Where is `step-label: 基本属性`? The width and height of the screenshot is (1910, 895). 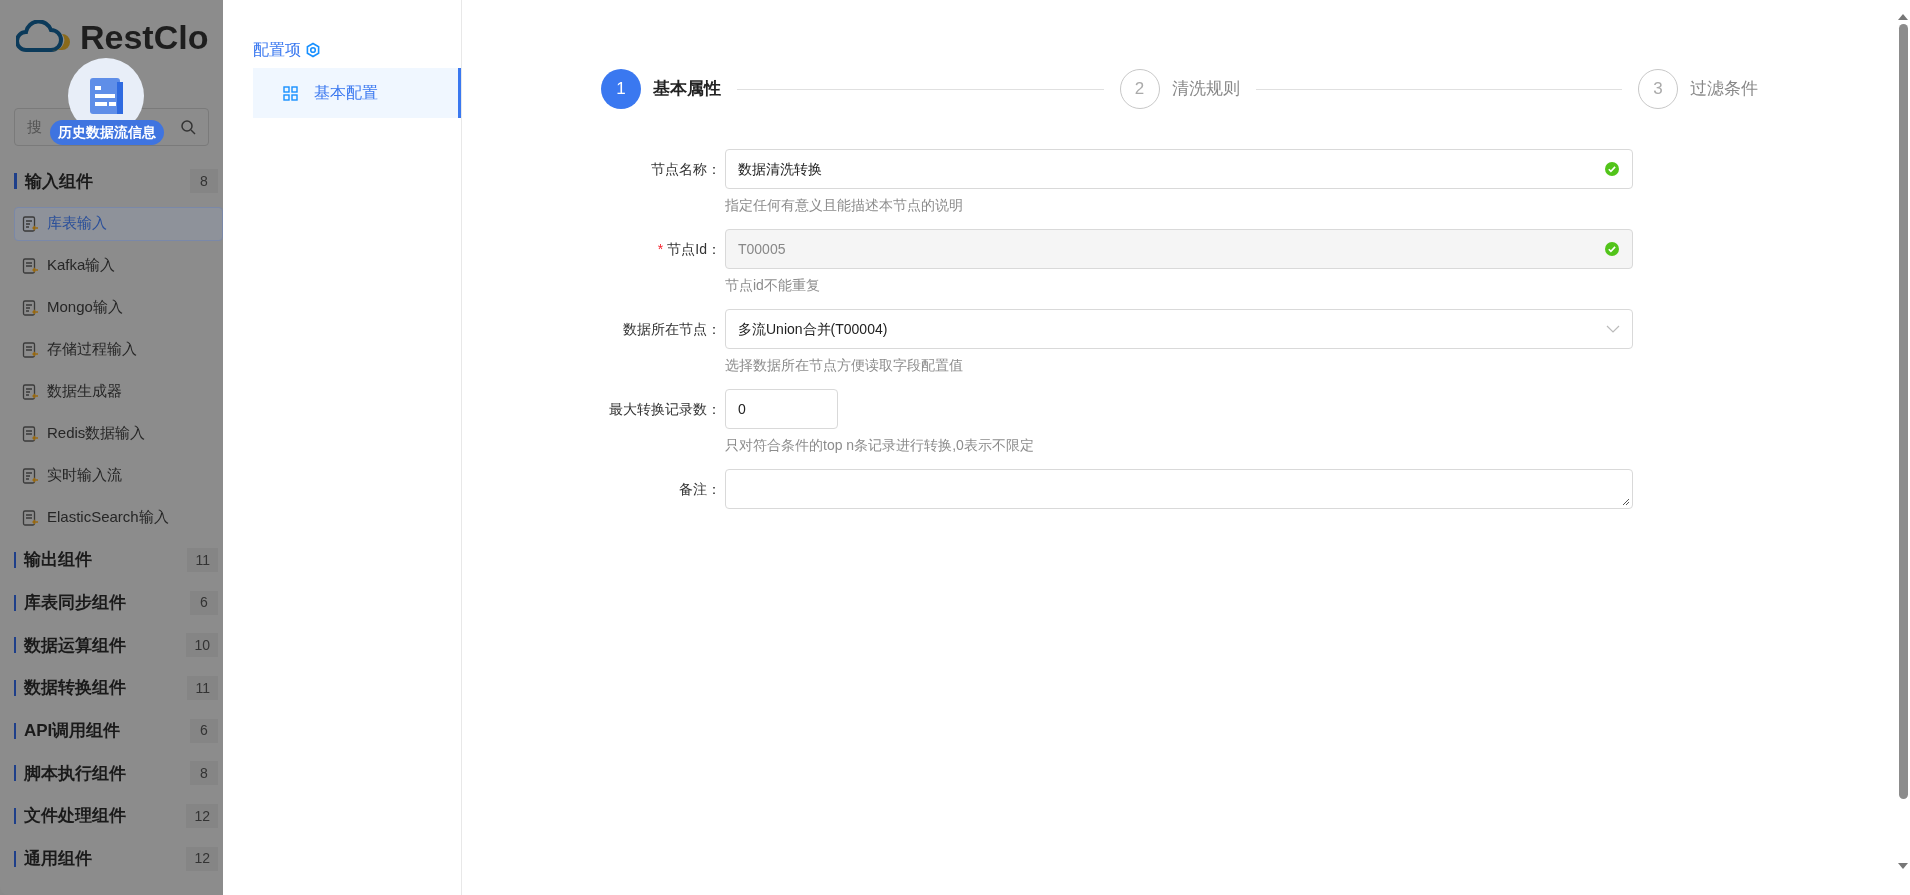 step-label: 基本属性 is located at coordinates (687, 89).